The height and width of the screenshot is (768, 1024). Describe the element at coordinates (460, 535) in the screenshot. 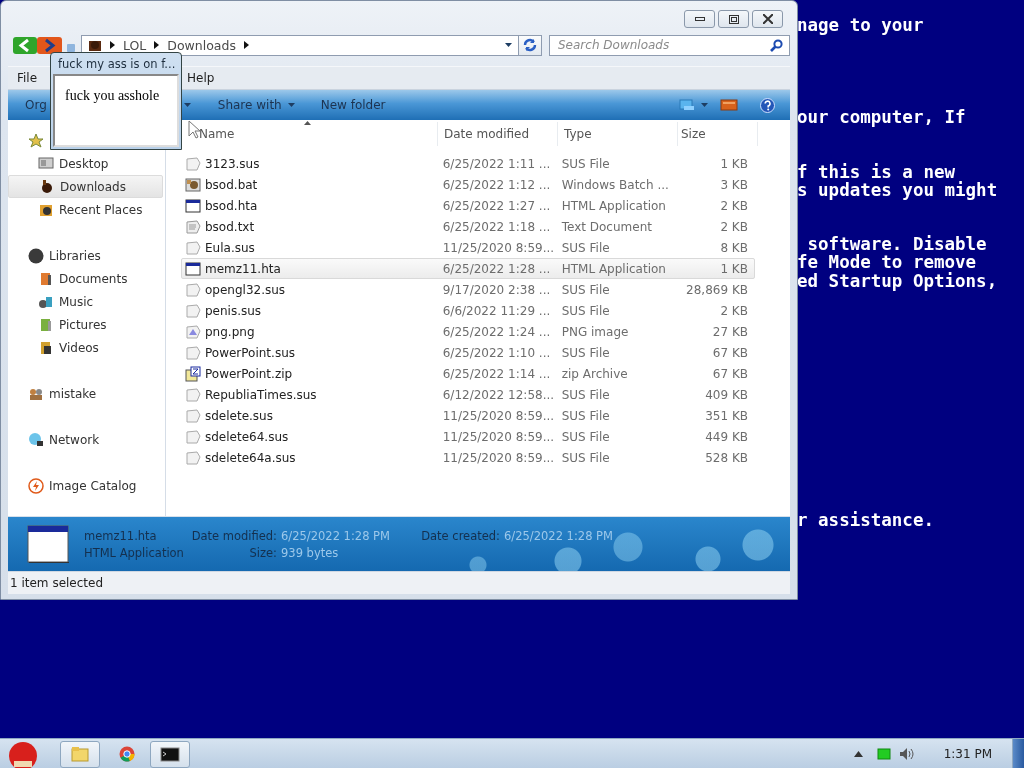

I see `field-label: Date created:` at that location.